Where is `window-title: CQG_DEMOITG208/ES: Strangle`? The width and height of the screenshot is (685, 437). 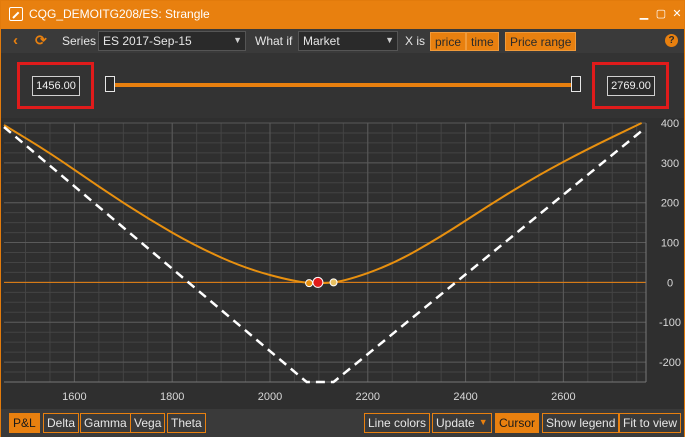
window-title: CQG_DEMOITG208/ES: Strangle is located at coordinates (119, 14).